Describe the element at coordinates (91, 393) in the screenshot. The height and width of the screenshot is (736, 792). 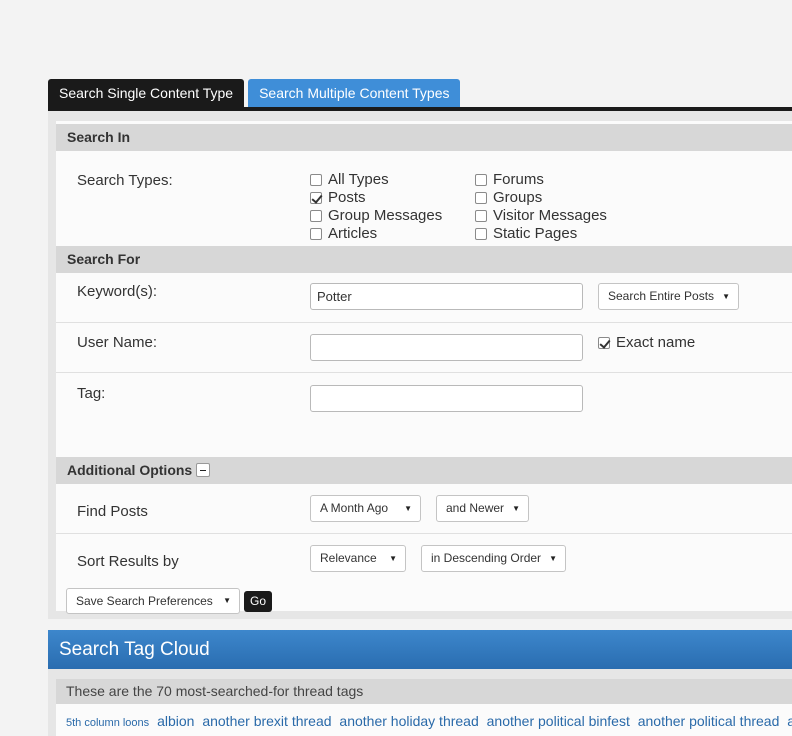
I see `tag-label: Tag:` at that location.